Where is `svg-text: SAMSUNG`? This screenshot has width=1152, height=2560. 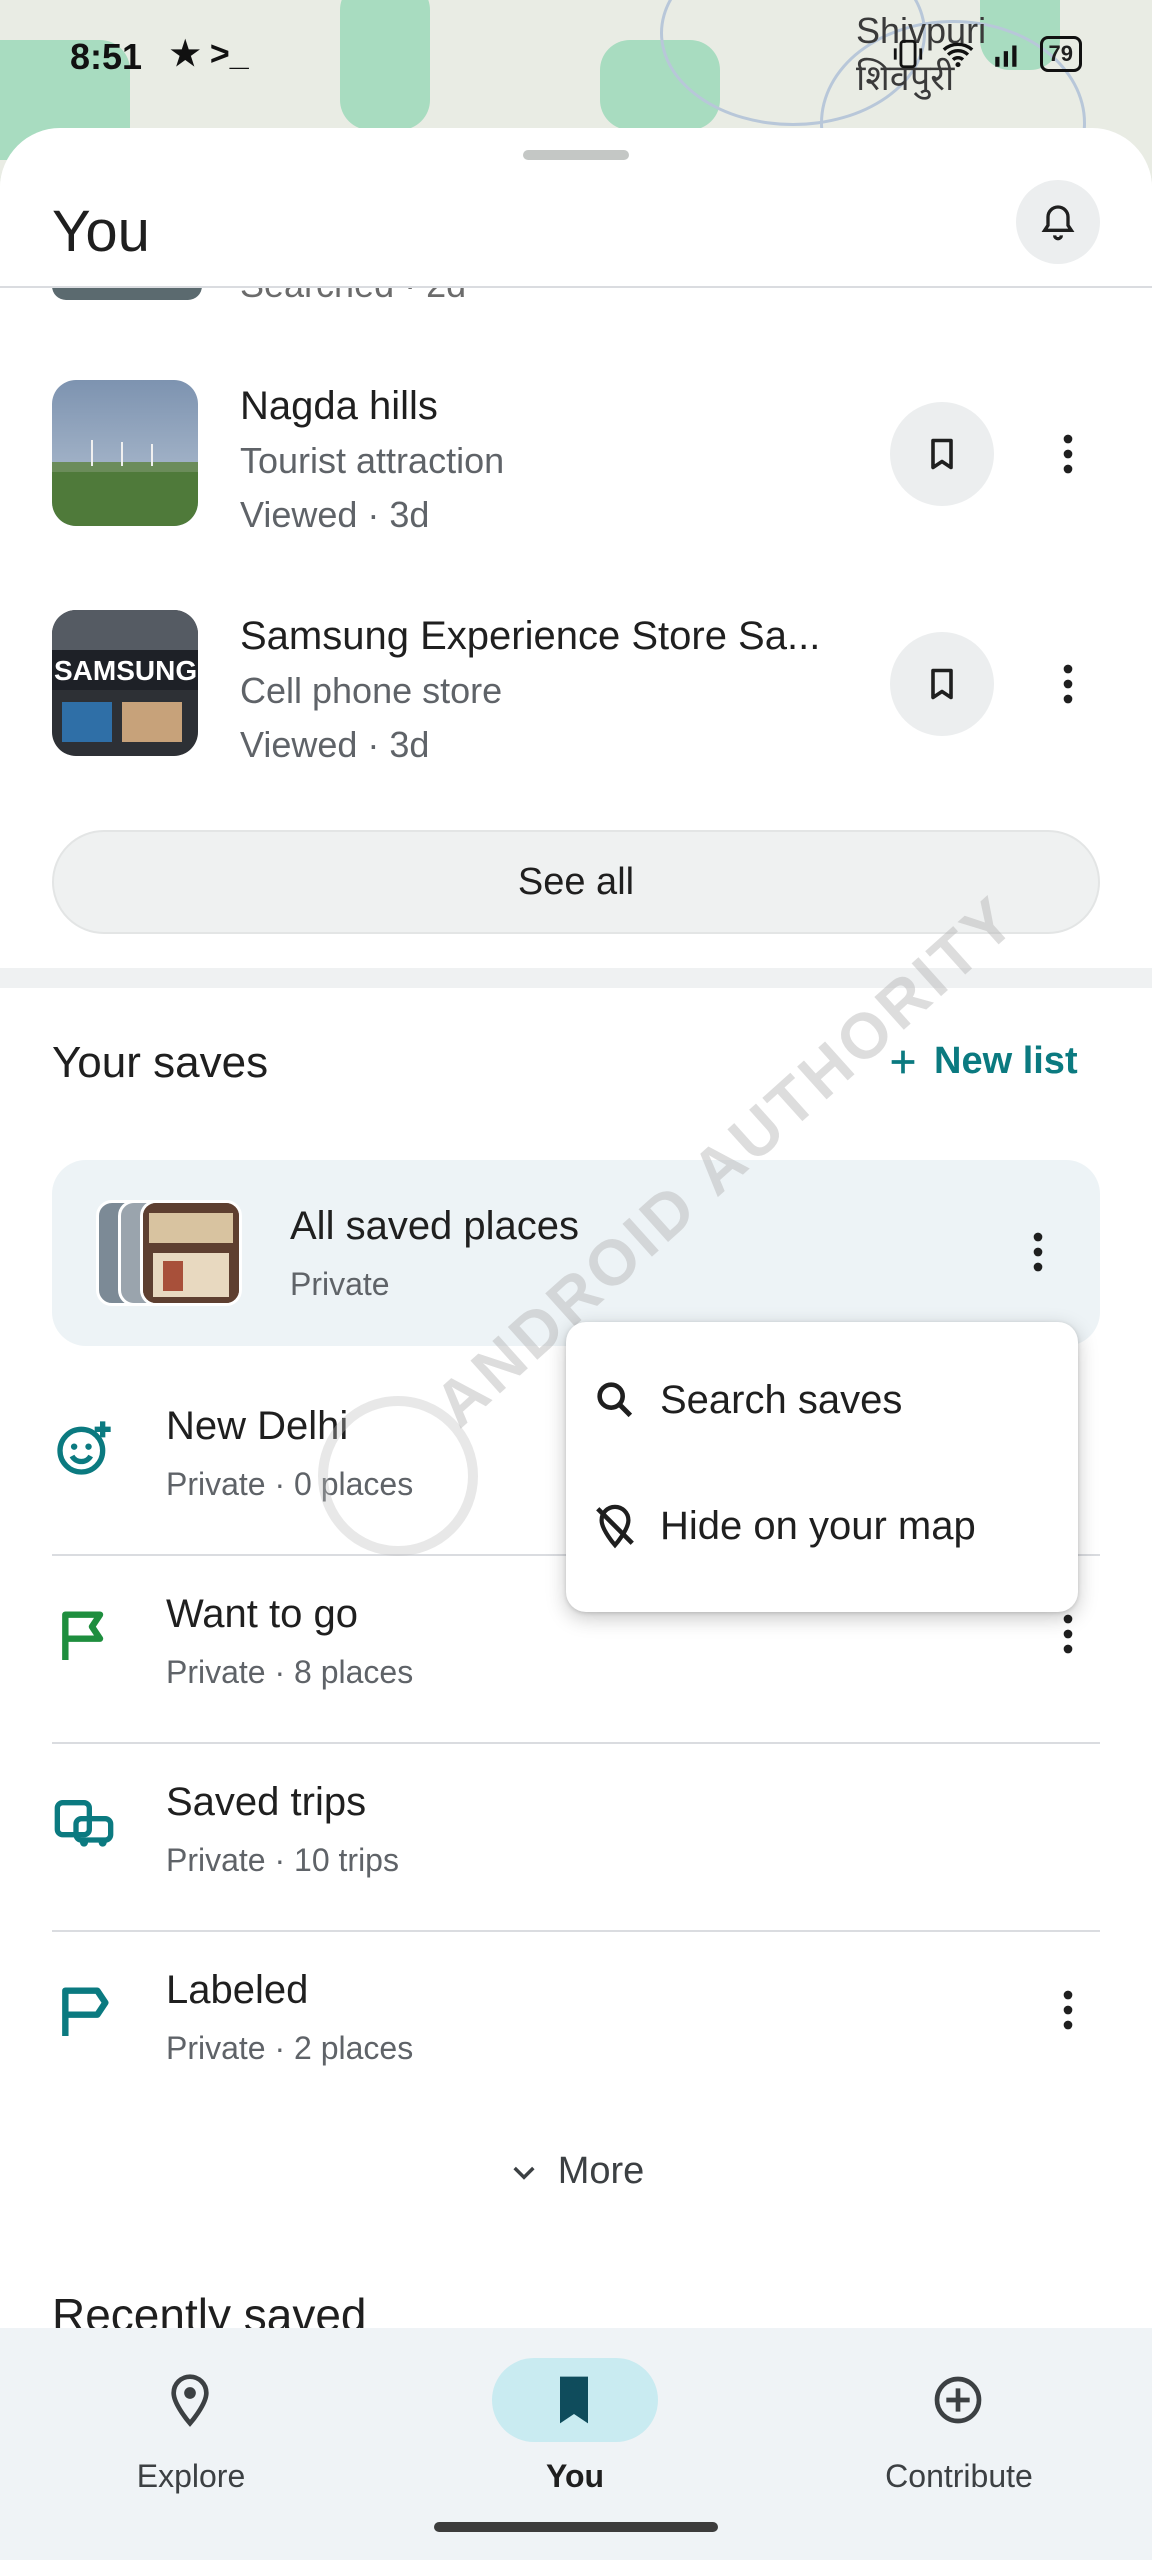 svg-text: SAMSUNG is located at coordinates (125, 670).